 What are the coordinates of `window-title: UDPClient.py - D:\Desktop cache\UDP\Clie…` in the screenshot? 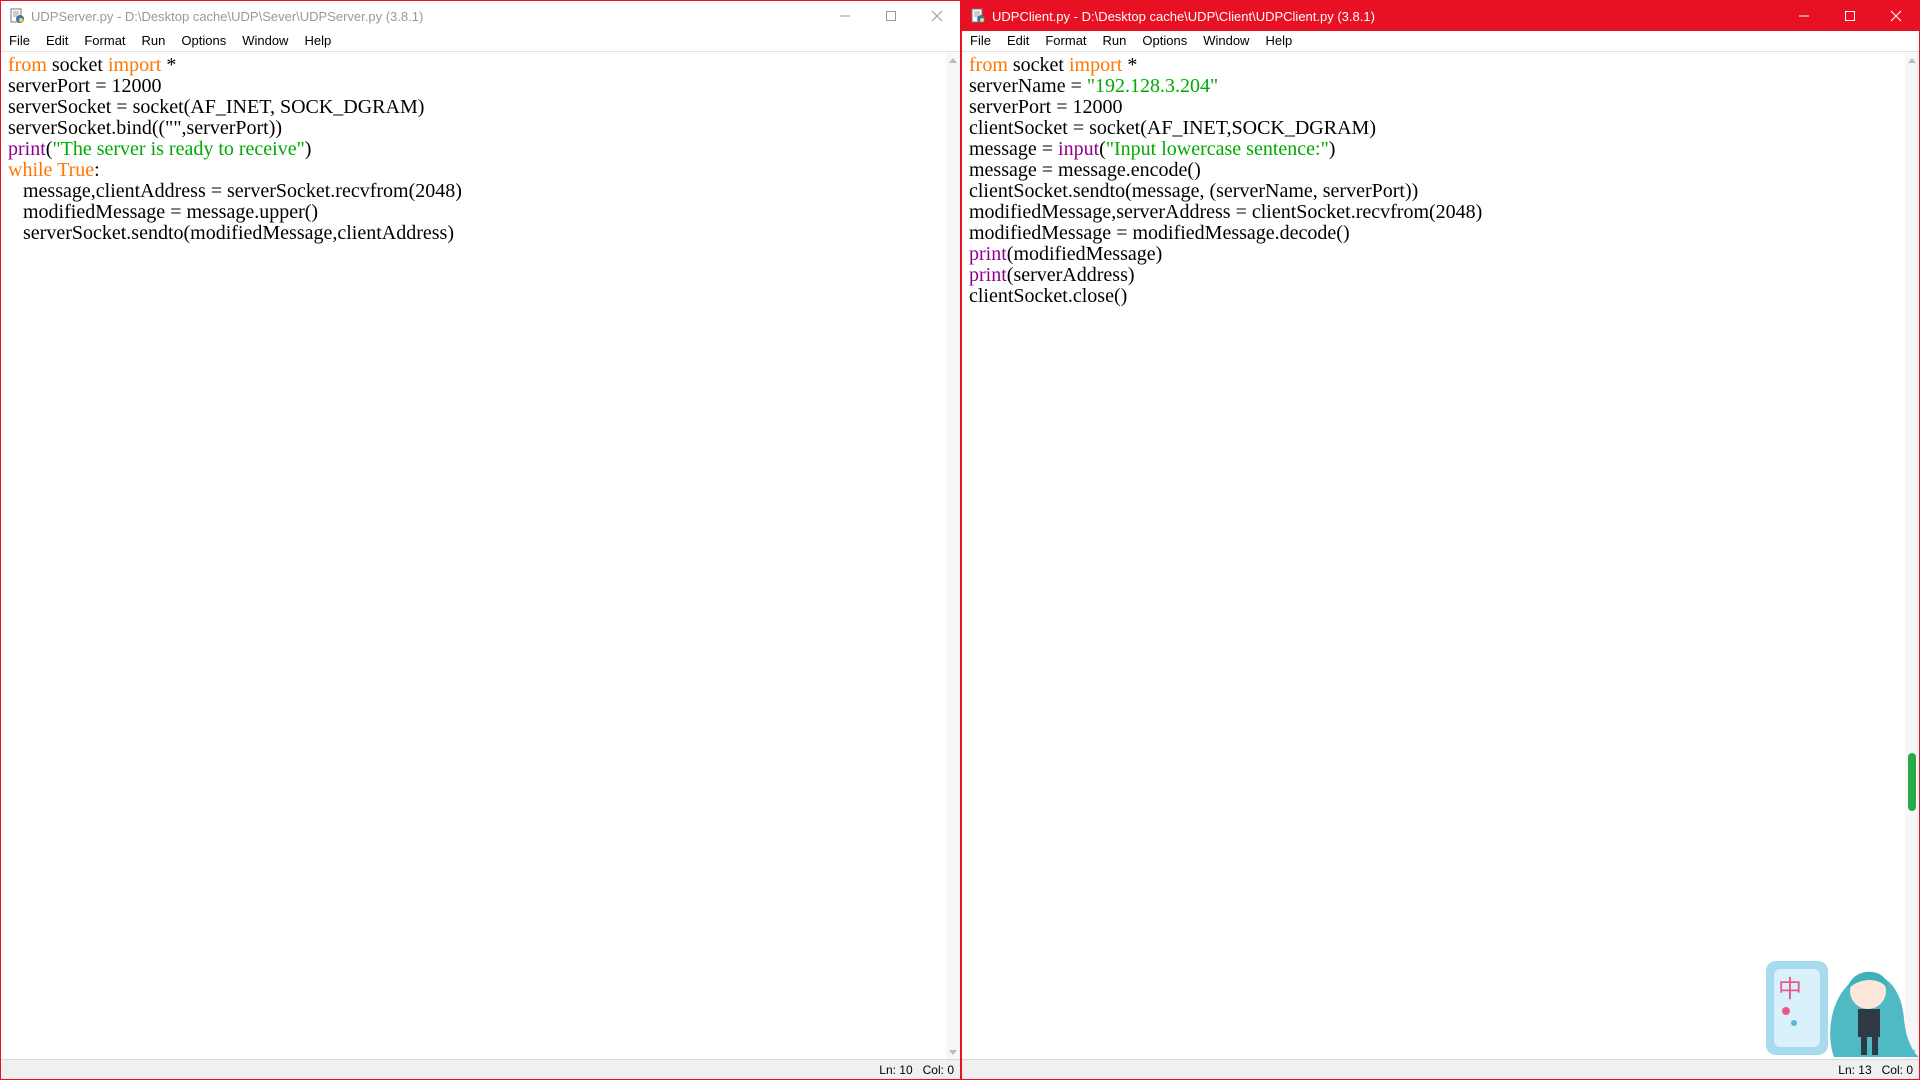 It's located at (1183, 16).